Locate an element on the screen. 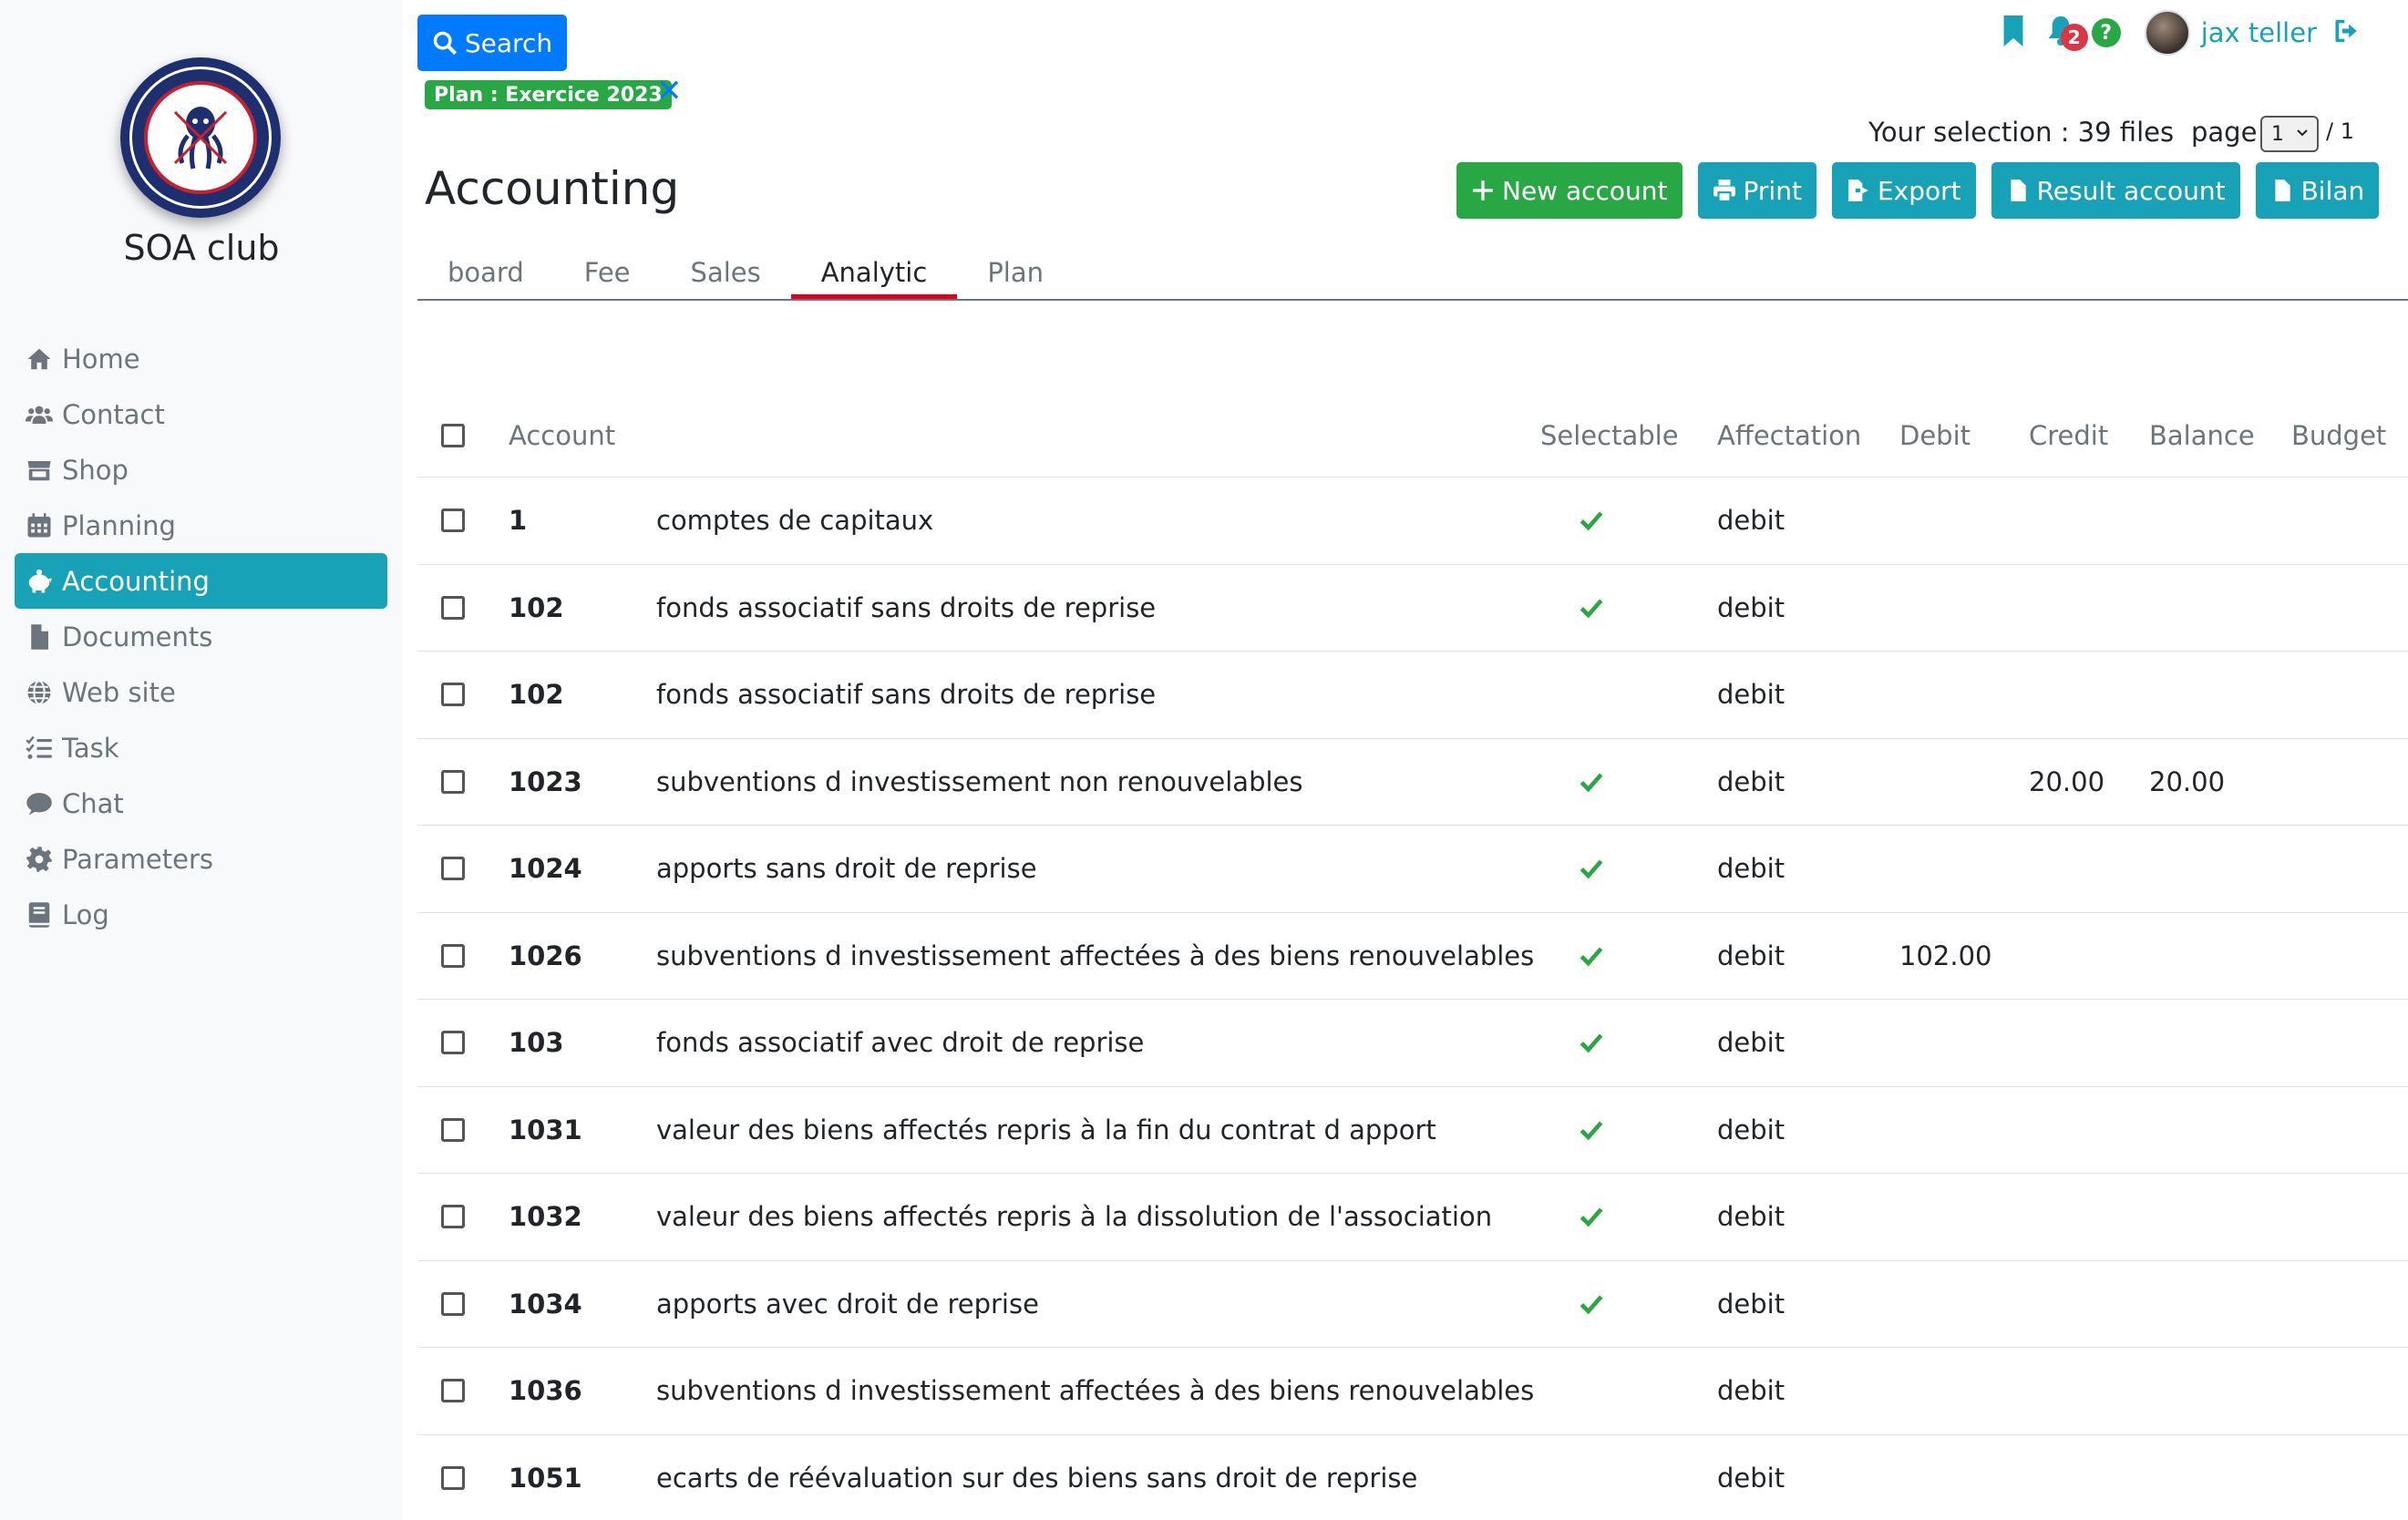 The height and width of the screenshot is (1520, 2408). print-label: Print is located at coordinates (1773, 190).